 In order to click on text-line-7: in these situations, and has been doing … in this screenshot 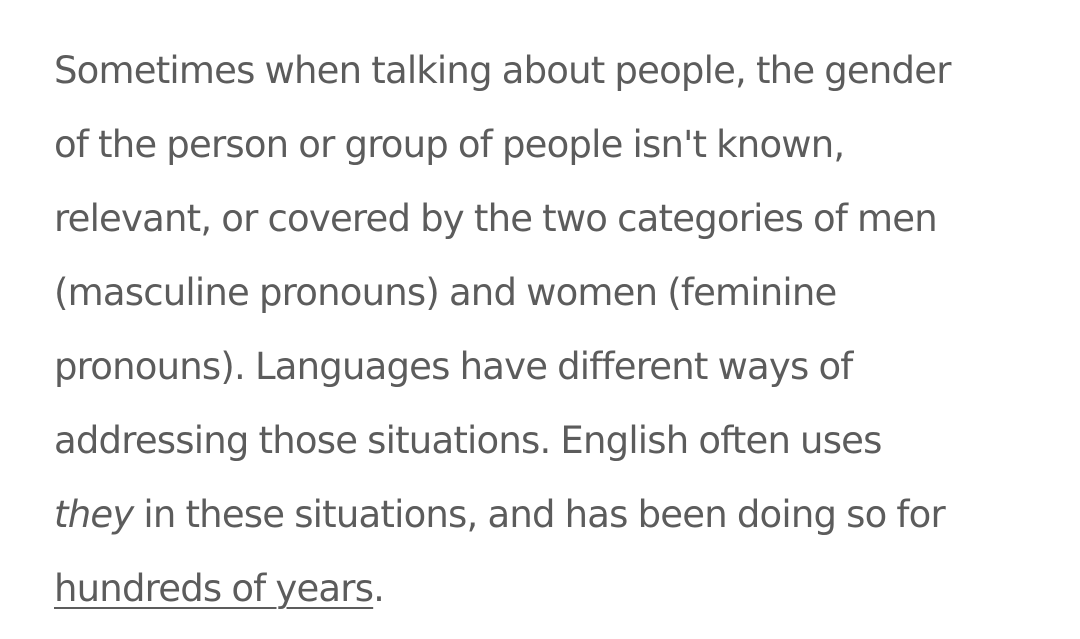, I will do `click(539, 514)`.